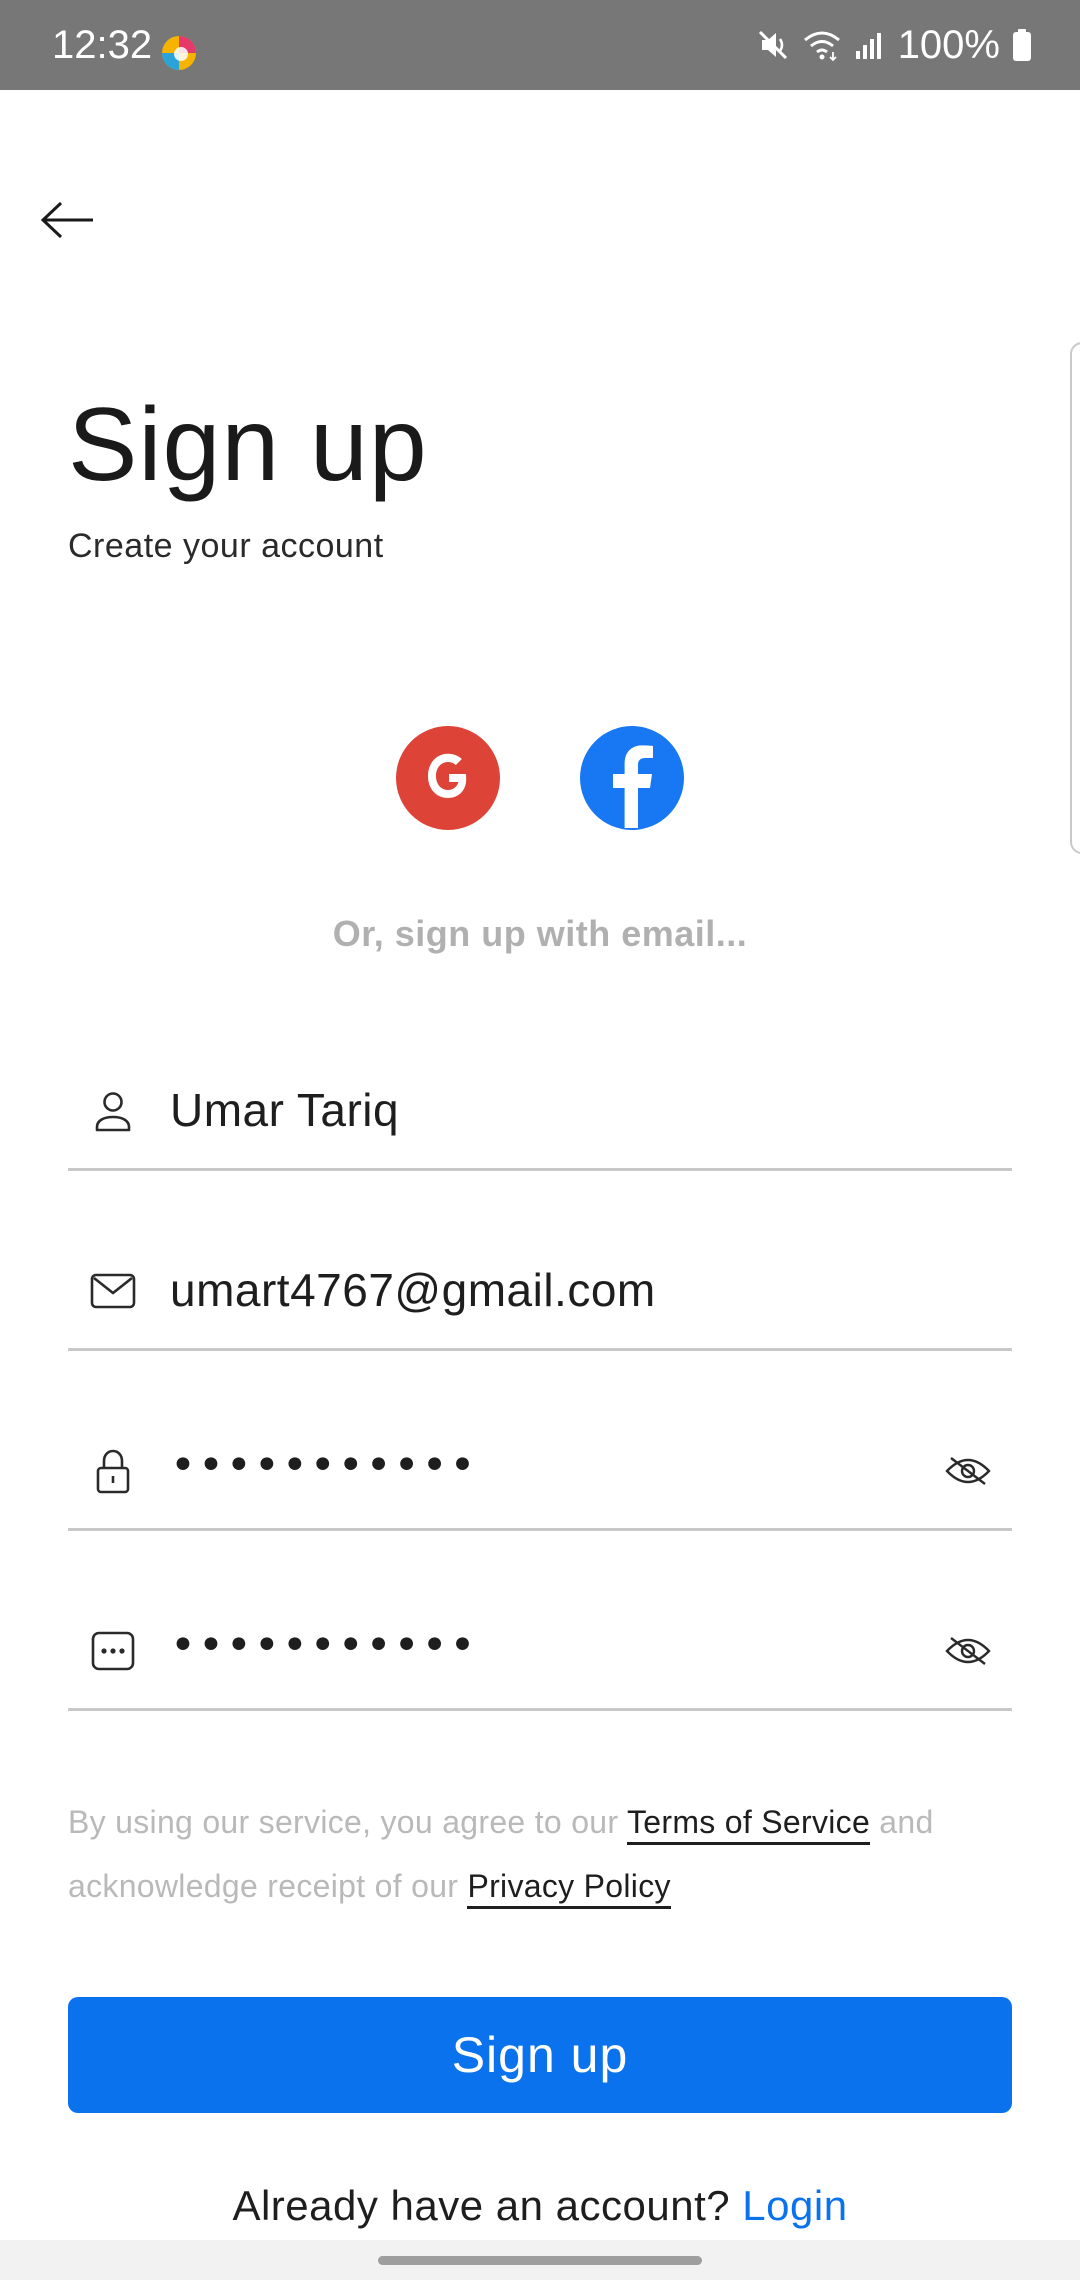  Describe the element at coordinates (113, 1291) in the screenshot. I see `mail-icon` at that location.